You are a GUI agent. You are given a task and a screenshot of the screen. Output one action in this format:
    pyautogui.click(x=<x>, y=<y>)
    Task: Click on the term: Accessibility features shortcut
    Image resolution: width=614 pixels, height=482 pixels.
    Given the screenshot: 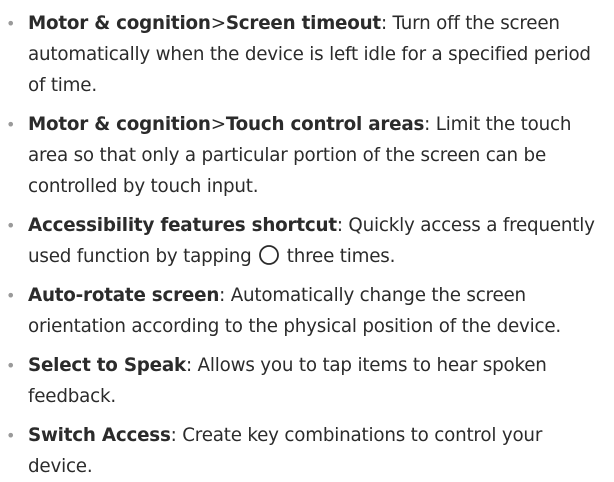 What is the action you would take?
    pyautogui.click(x=182, y=225)
    